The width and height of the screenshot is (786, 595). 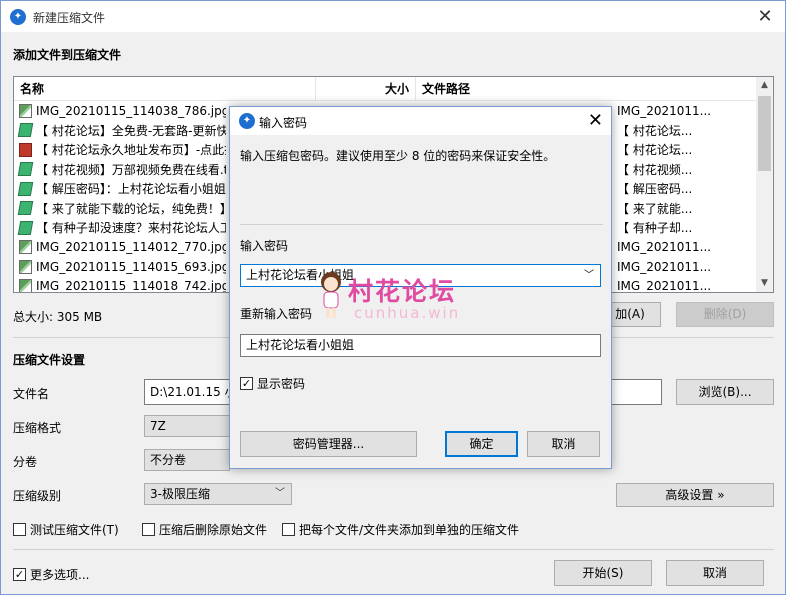 I want to click on level-value: 3-极限压缩, so click(x=180, y=494).